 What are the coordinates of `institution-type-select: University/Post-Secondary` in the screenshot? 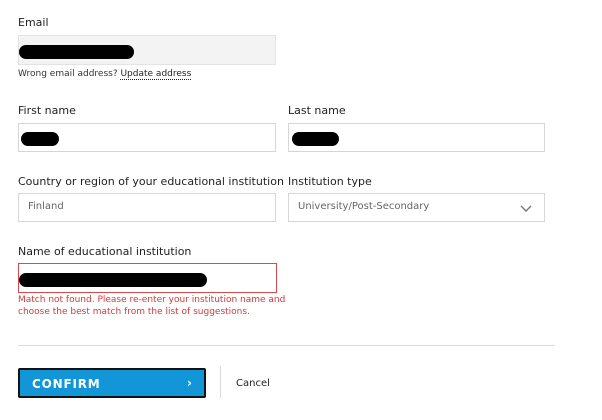 It's located at (416, 207).